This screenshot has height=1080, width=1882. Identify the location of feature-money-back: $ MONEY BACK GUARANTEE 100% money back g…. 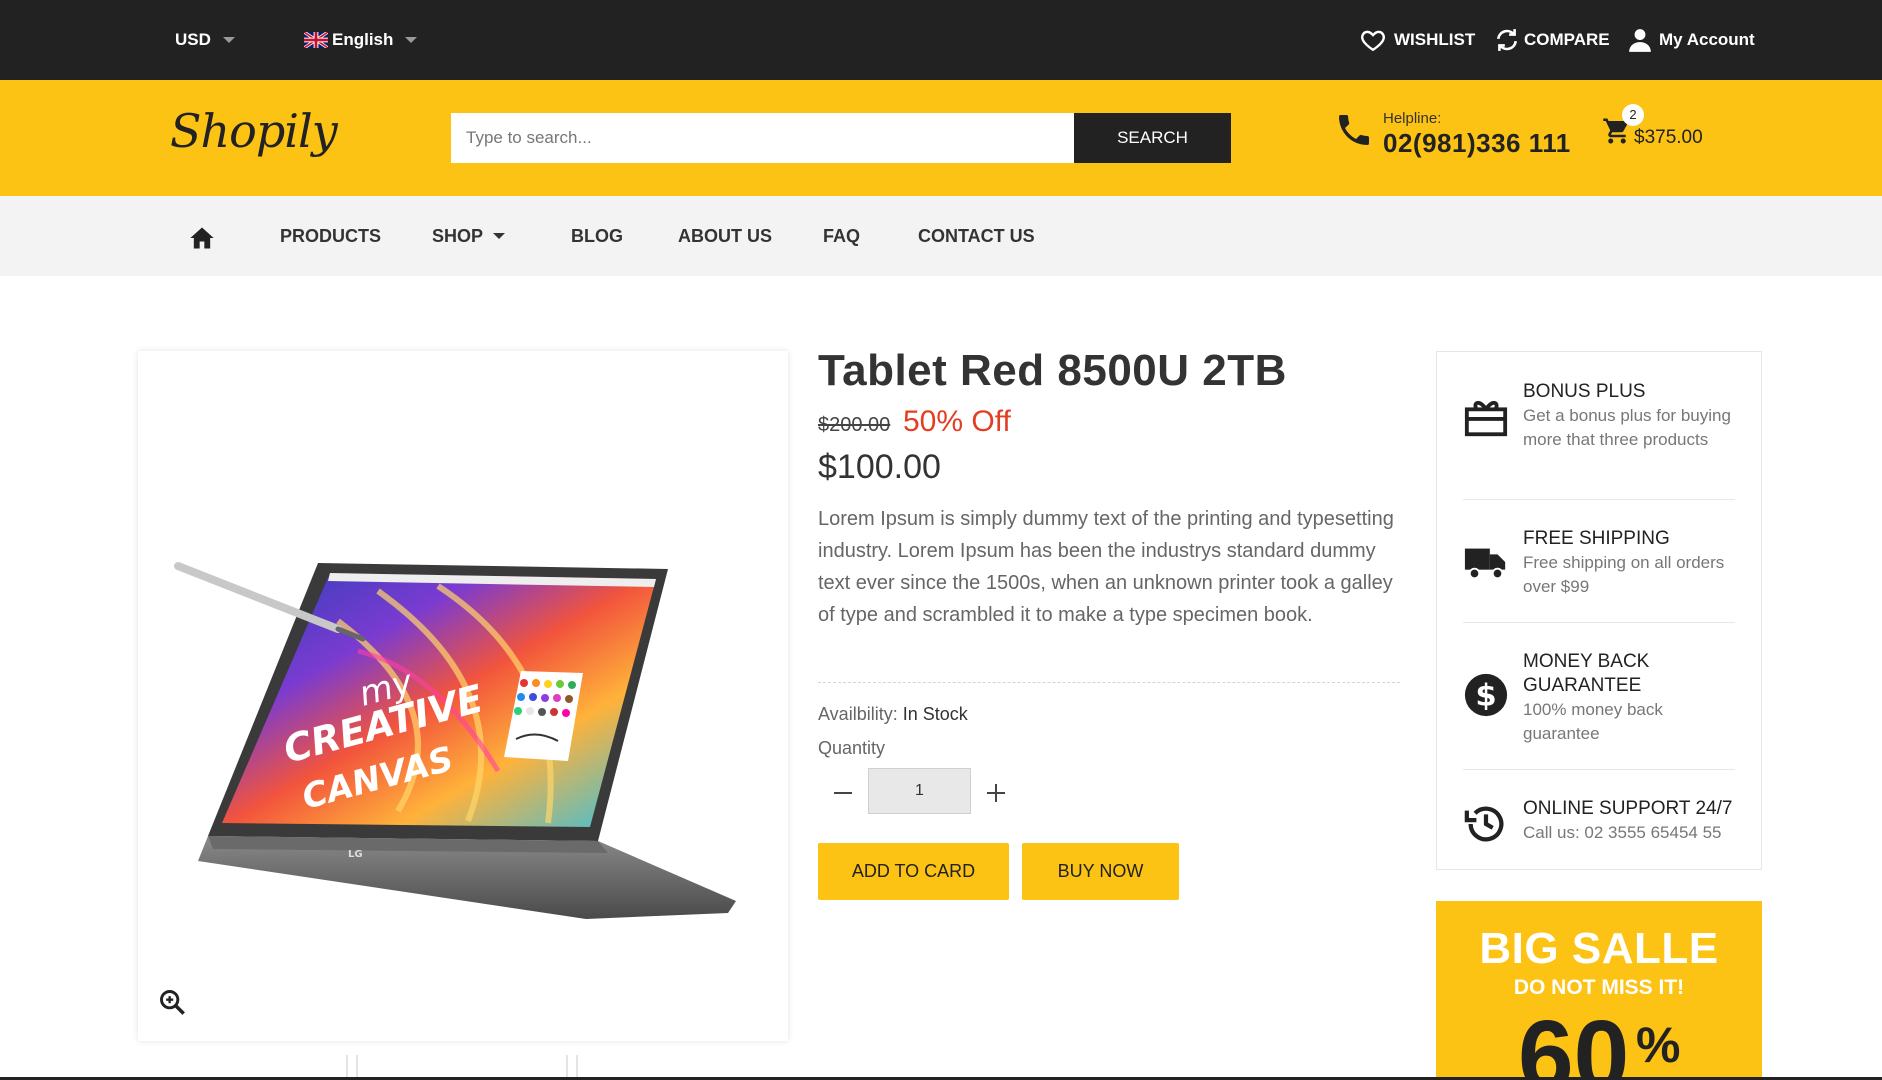
(1599, 700).